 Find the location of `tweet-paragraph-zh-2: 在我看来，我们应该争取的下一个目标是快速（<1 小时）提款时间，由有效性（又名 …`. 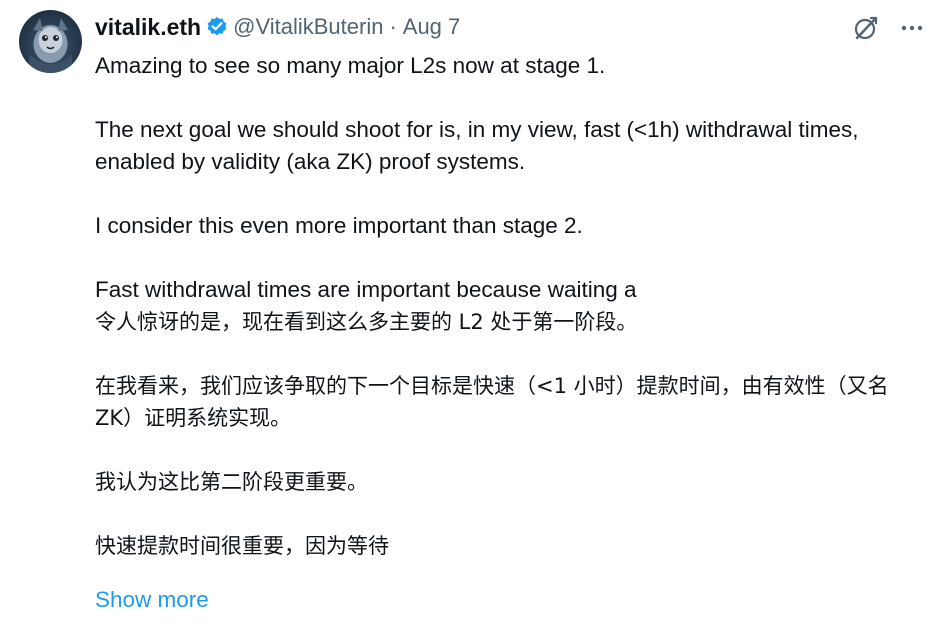

tweet-paragraph-zh-2: 在我看来，我们应该争取的下一个目标是快速（<1 小时）提款时间，由有效性（又名 … is located at coordinates (492, 402).